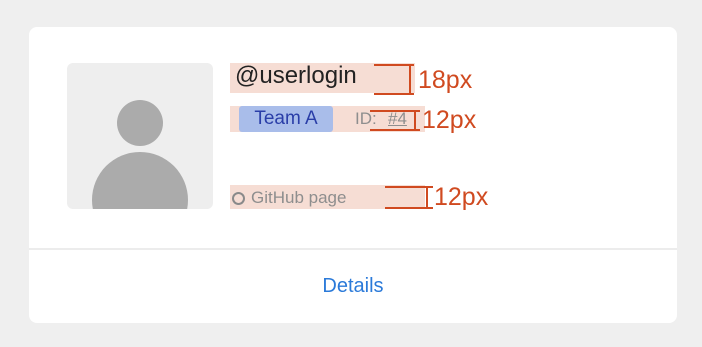  What do you see at coordinates (286, 119) in the screenshot?
I see `team-badge: Team A` at bounding box center [286, 119].